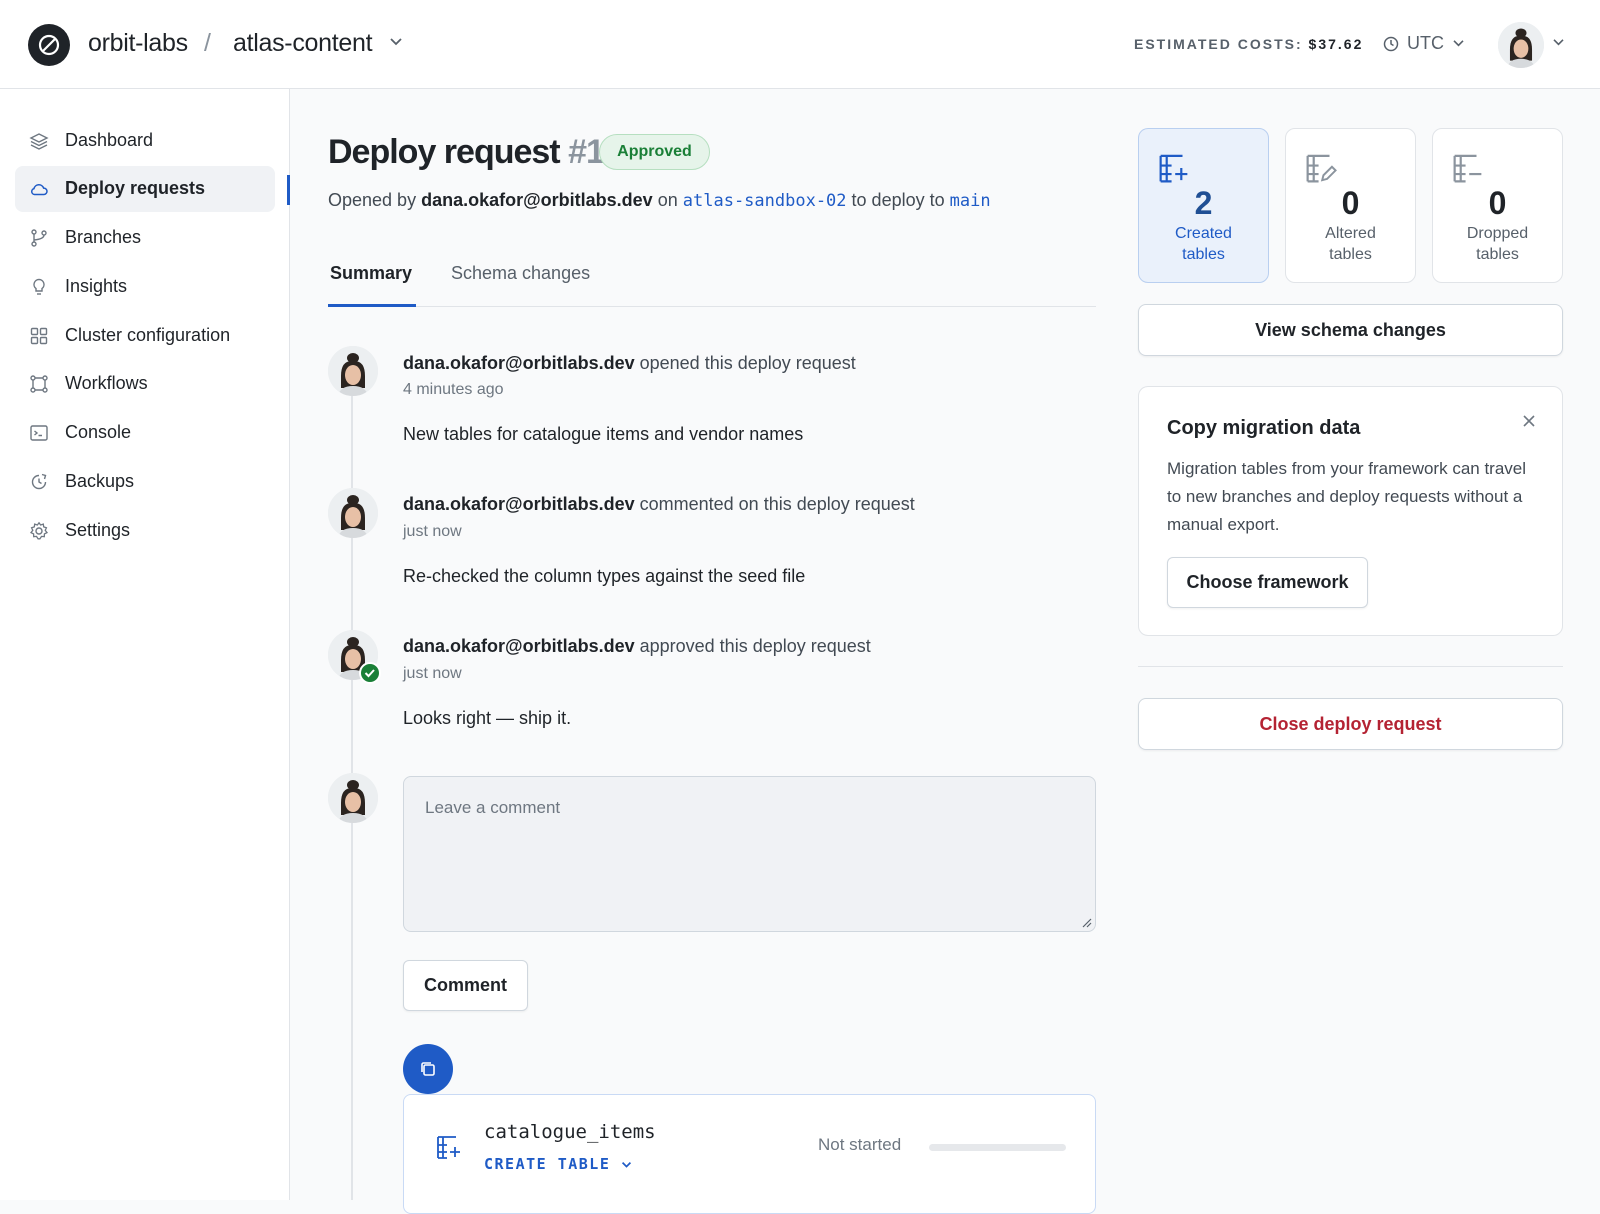 The width and height of the screenshot is (1600, 1214). Describe the element at coordinates (1529, 421) in the screenshot. I see `close-icon` at that location.